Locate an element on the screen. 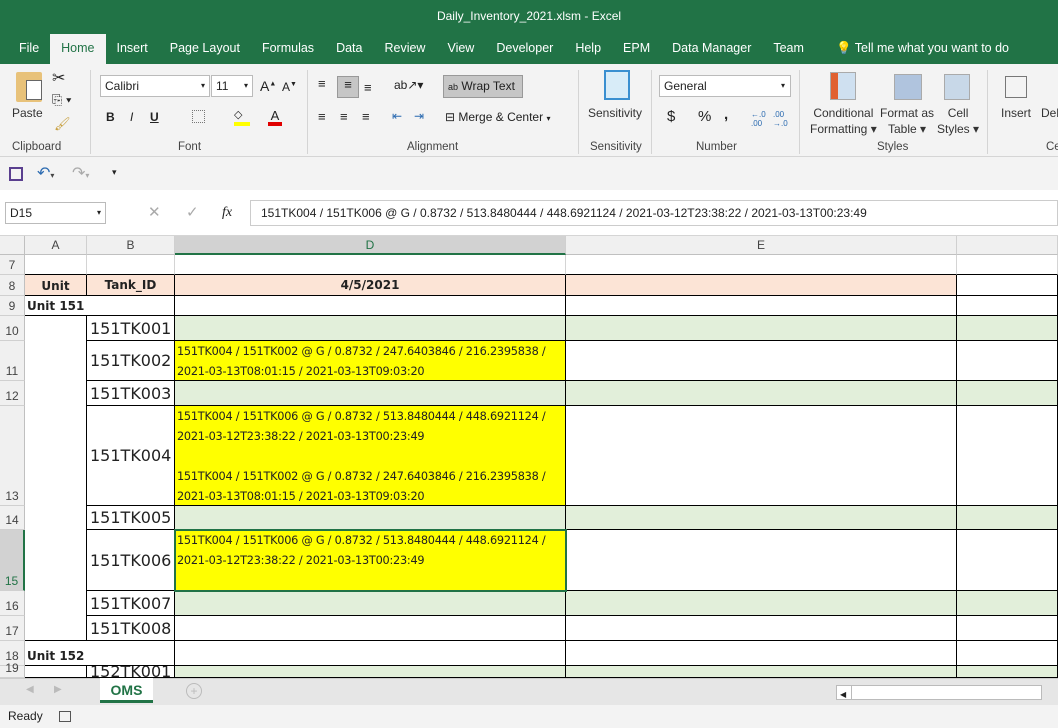 The width and height of the screenshot is (1058, 728). tab-file: File is located at coordinates (29, 49).